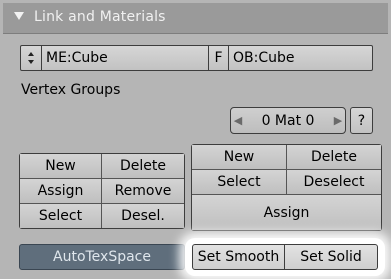  I want to click on vertex-groups-label: Vertex Groups, so click(71, 90).